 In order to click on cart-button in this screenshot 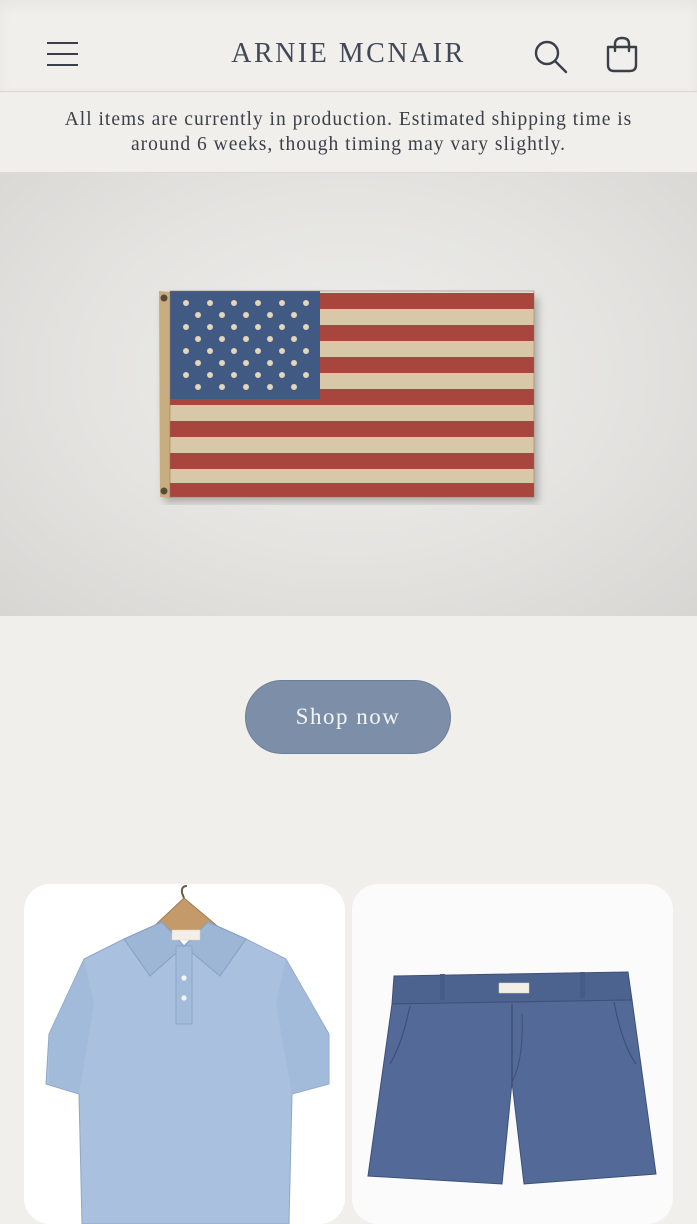, I will do `click(622, 55)`.